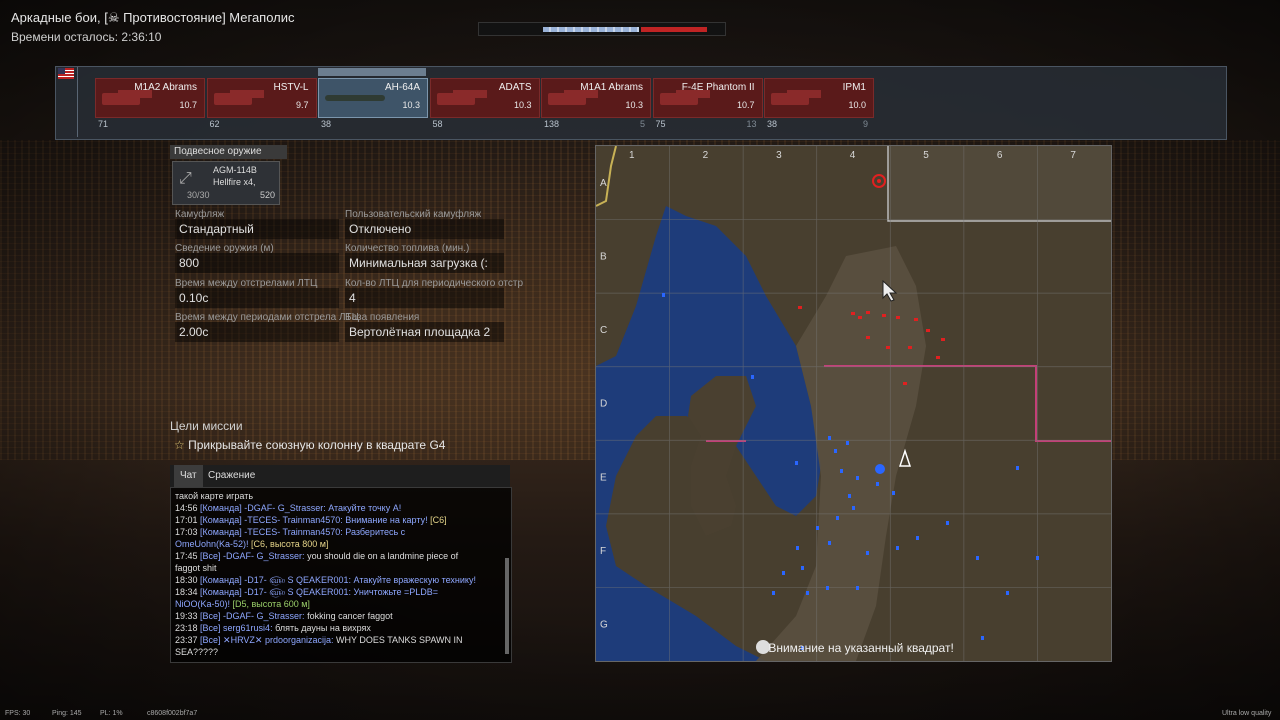 This screenshot has width=1280, height=720. What do you see at coordinates (603, 330) in the screenshot?
I see `map-row-label: C` at bounding box center [603, 330].